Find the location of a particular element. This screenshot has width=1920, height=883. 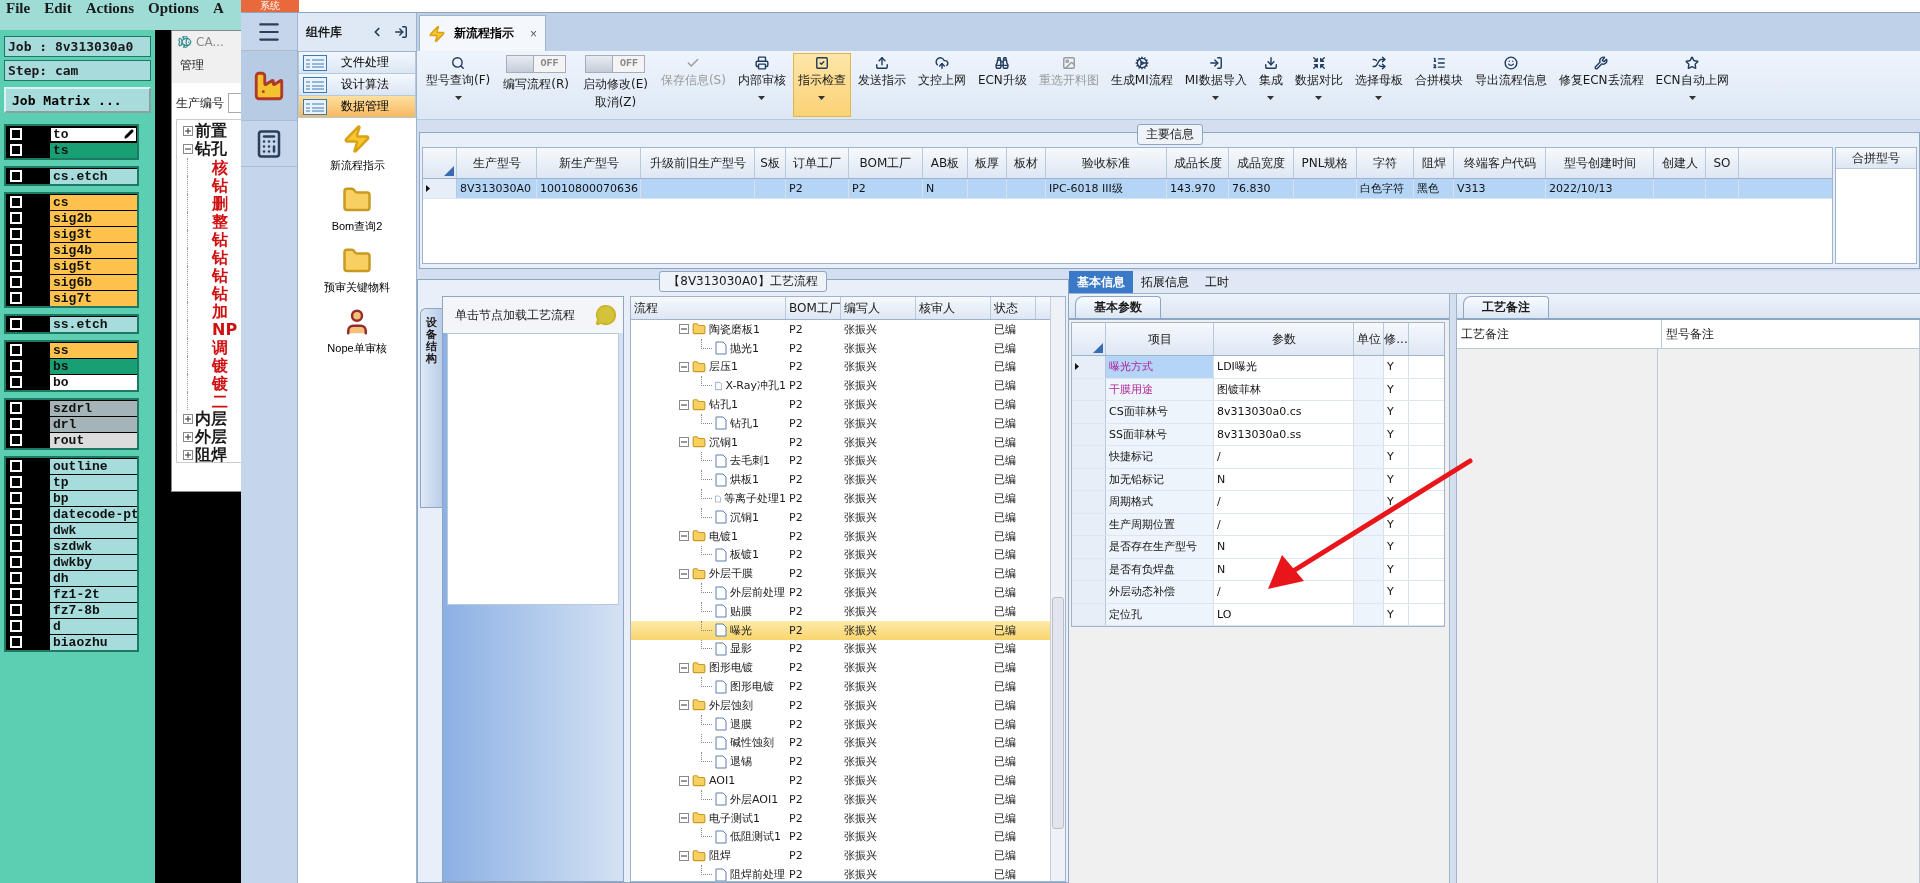

tree-row: 碱性蚀刻 P2 张振兴 已编 is located at coordinates (840, 743).